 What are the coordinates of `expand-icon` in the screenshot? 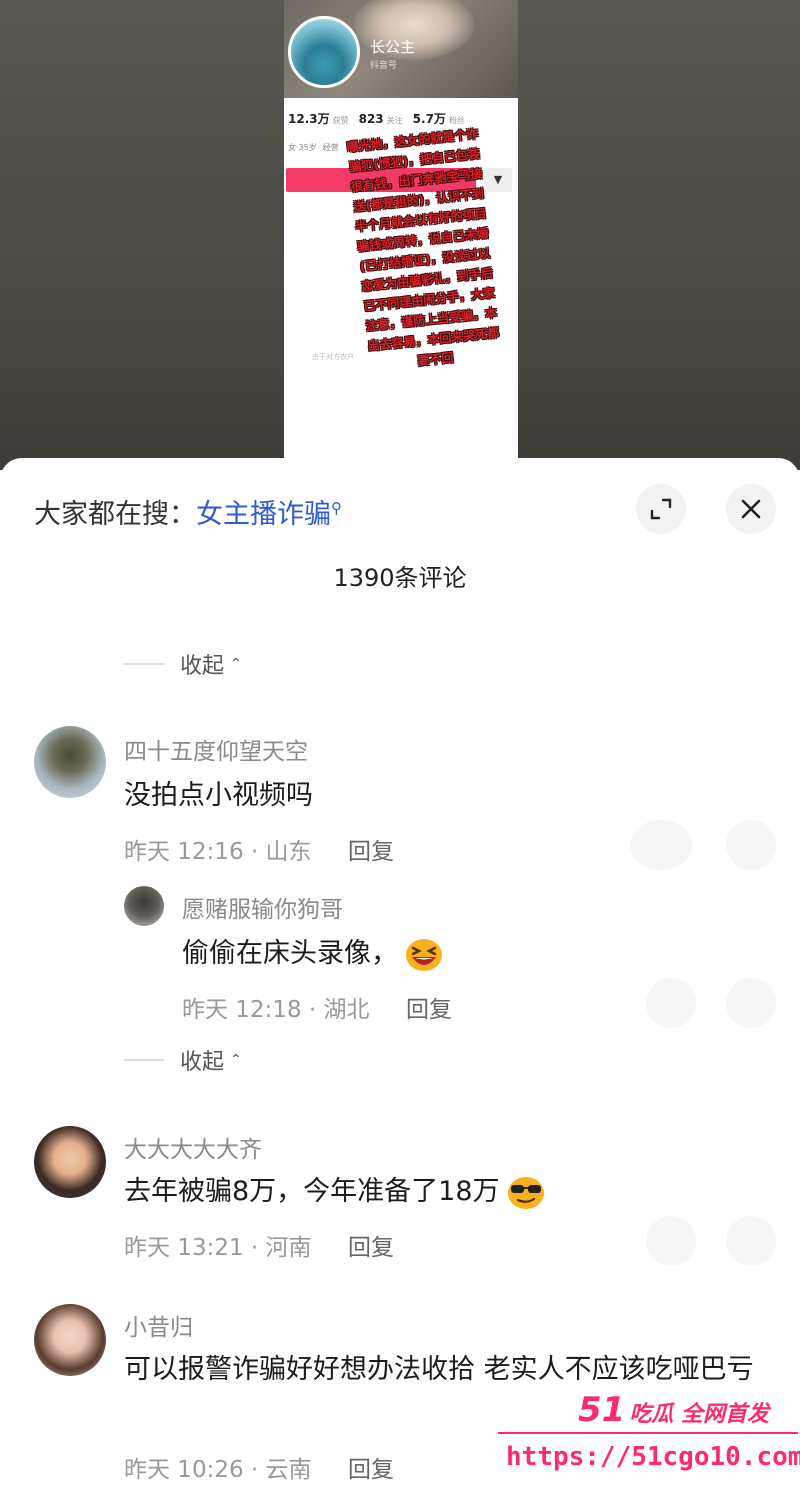 It's located at (661, 509).